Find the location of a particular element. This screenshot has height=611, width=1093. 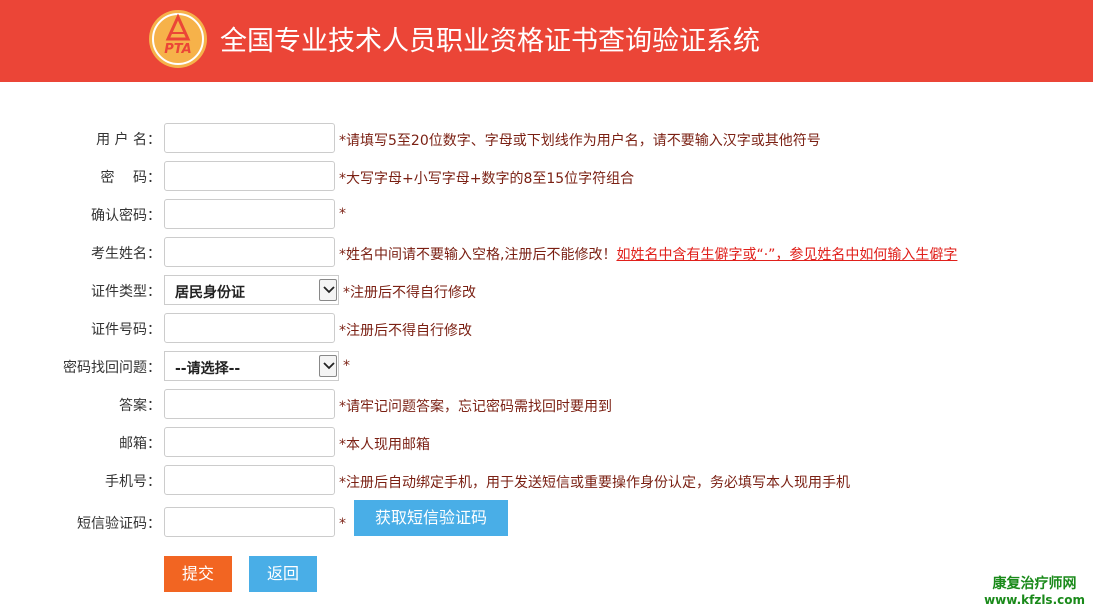

email-label: 邮箱： is located at coordinates (140, 444).